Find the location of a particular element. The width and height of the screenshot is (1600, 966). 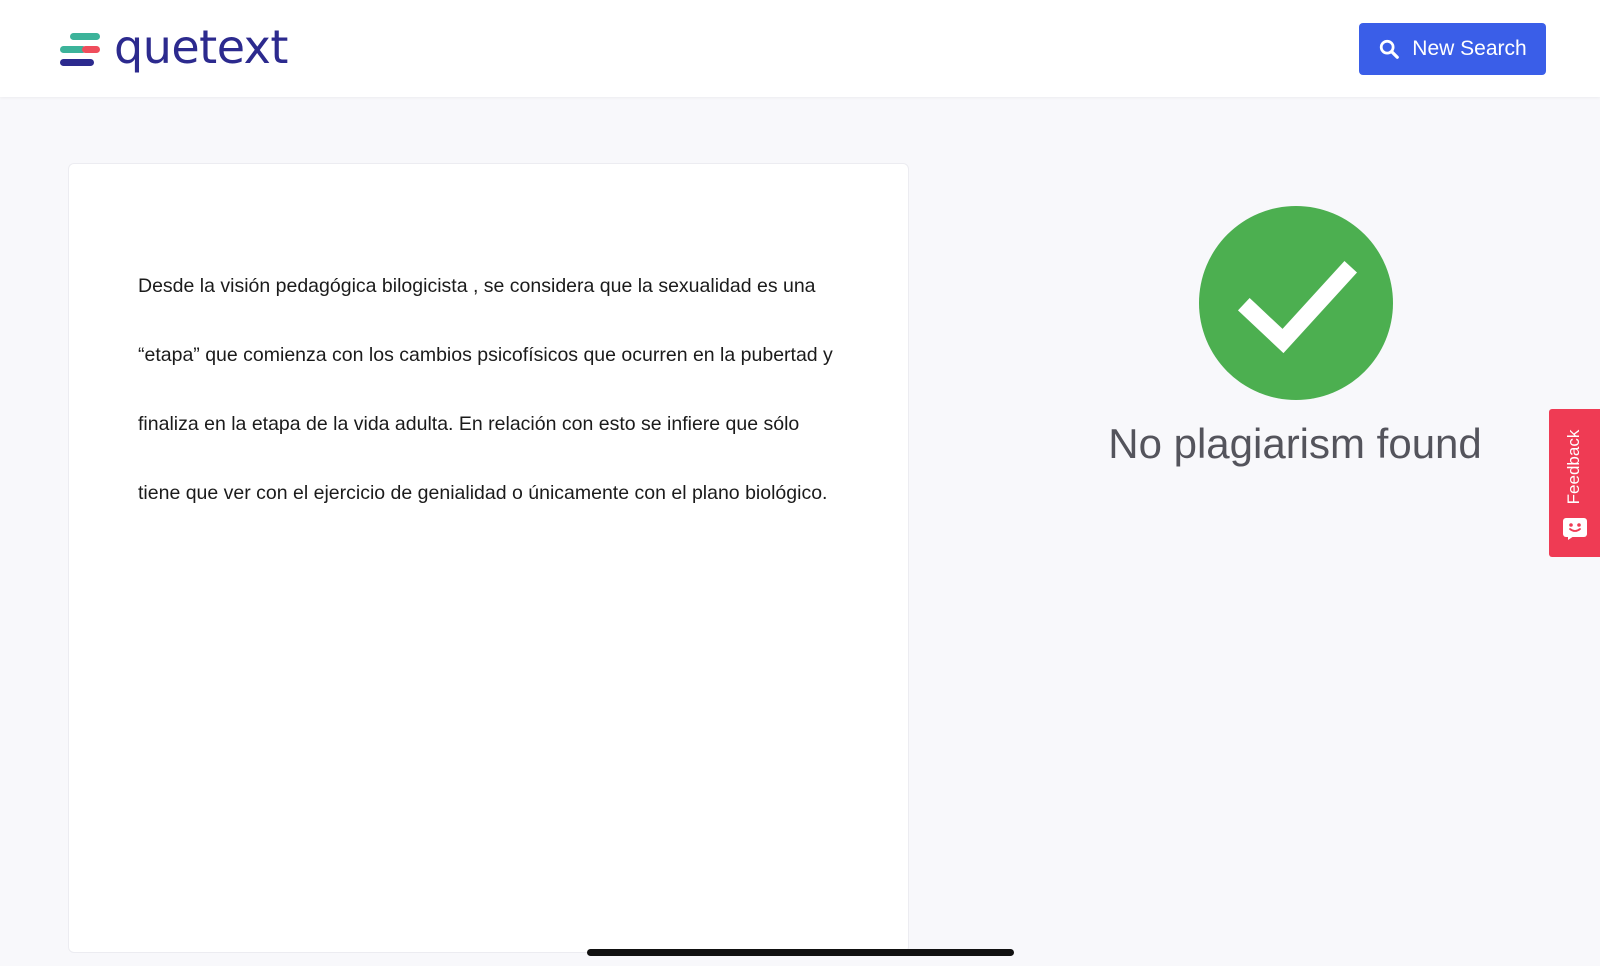

new-search-button: New Search is located at coordinates (1452, 49).